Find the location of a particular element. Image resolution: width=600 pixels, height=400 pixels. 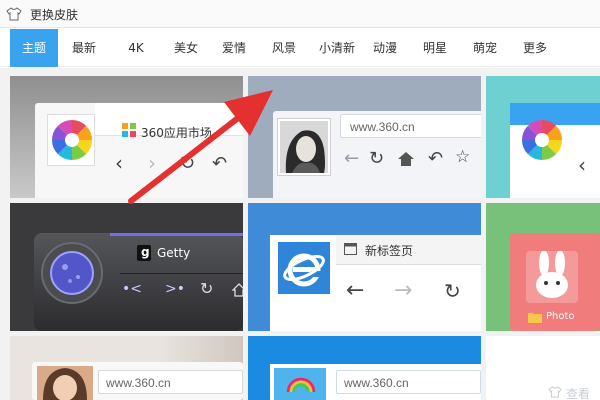

tab-beauty: 美女 is located at coordinates (186, 48).